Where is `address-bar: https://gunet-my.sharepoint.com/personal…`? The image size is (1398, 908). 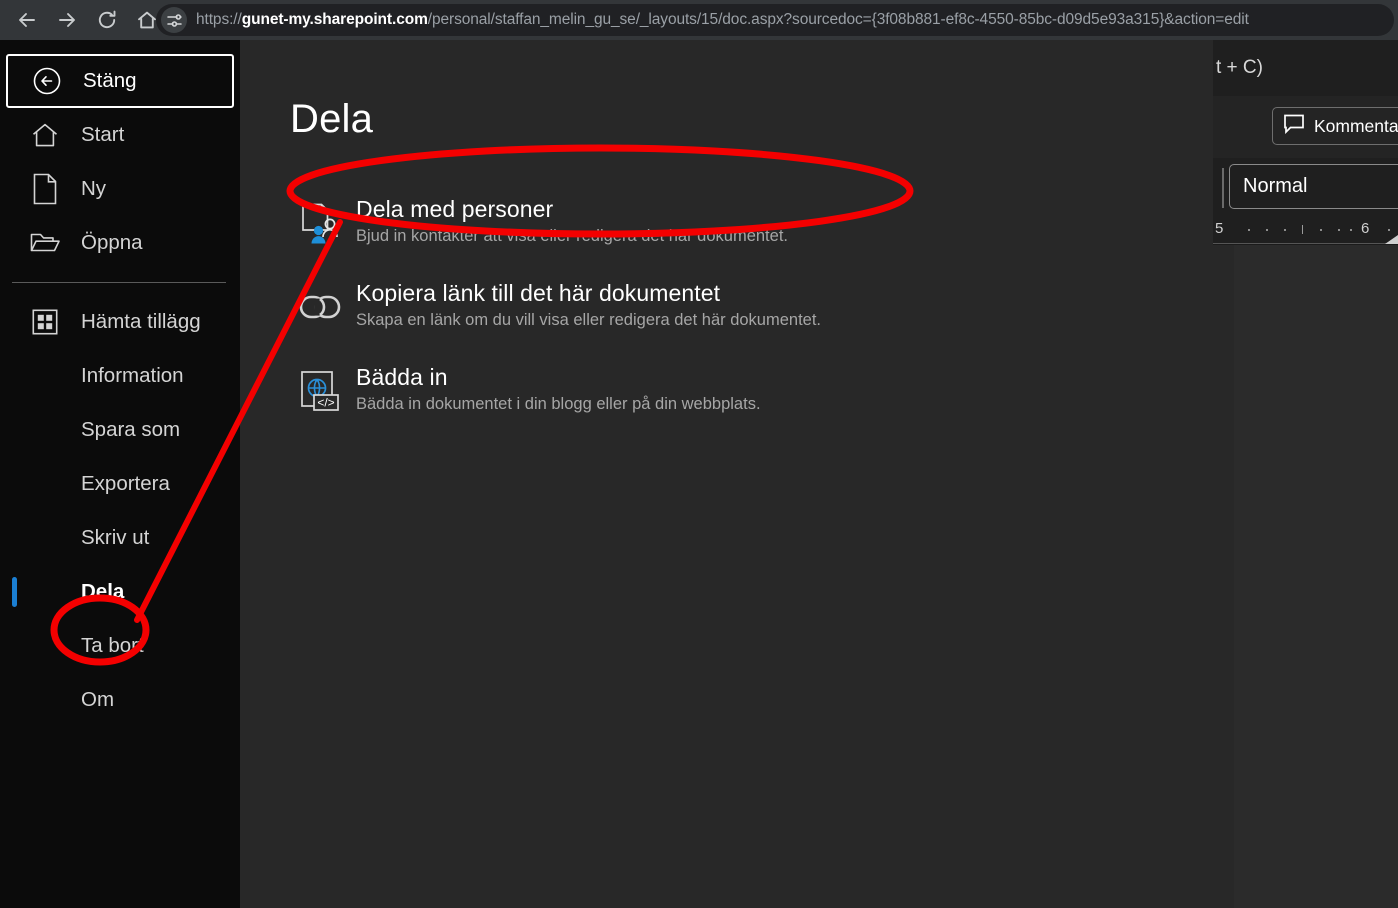
address-bar: https://gunet-my.sharepoint.com/personal… is located at coordinates (775, 20).